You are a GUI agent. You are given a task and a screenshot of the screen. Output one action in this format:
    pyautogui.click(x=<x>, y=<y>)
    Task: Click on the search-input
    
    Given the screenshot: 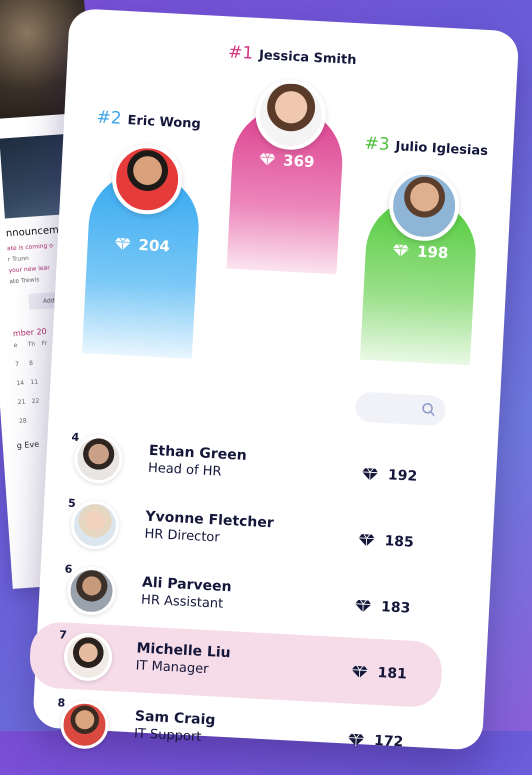 What is the action you would take?
    pyautogui.click(x=400, y=409)
    